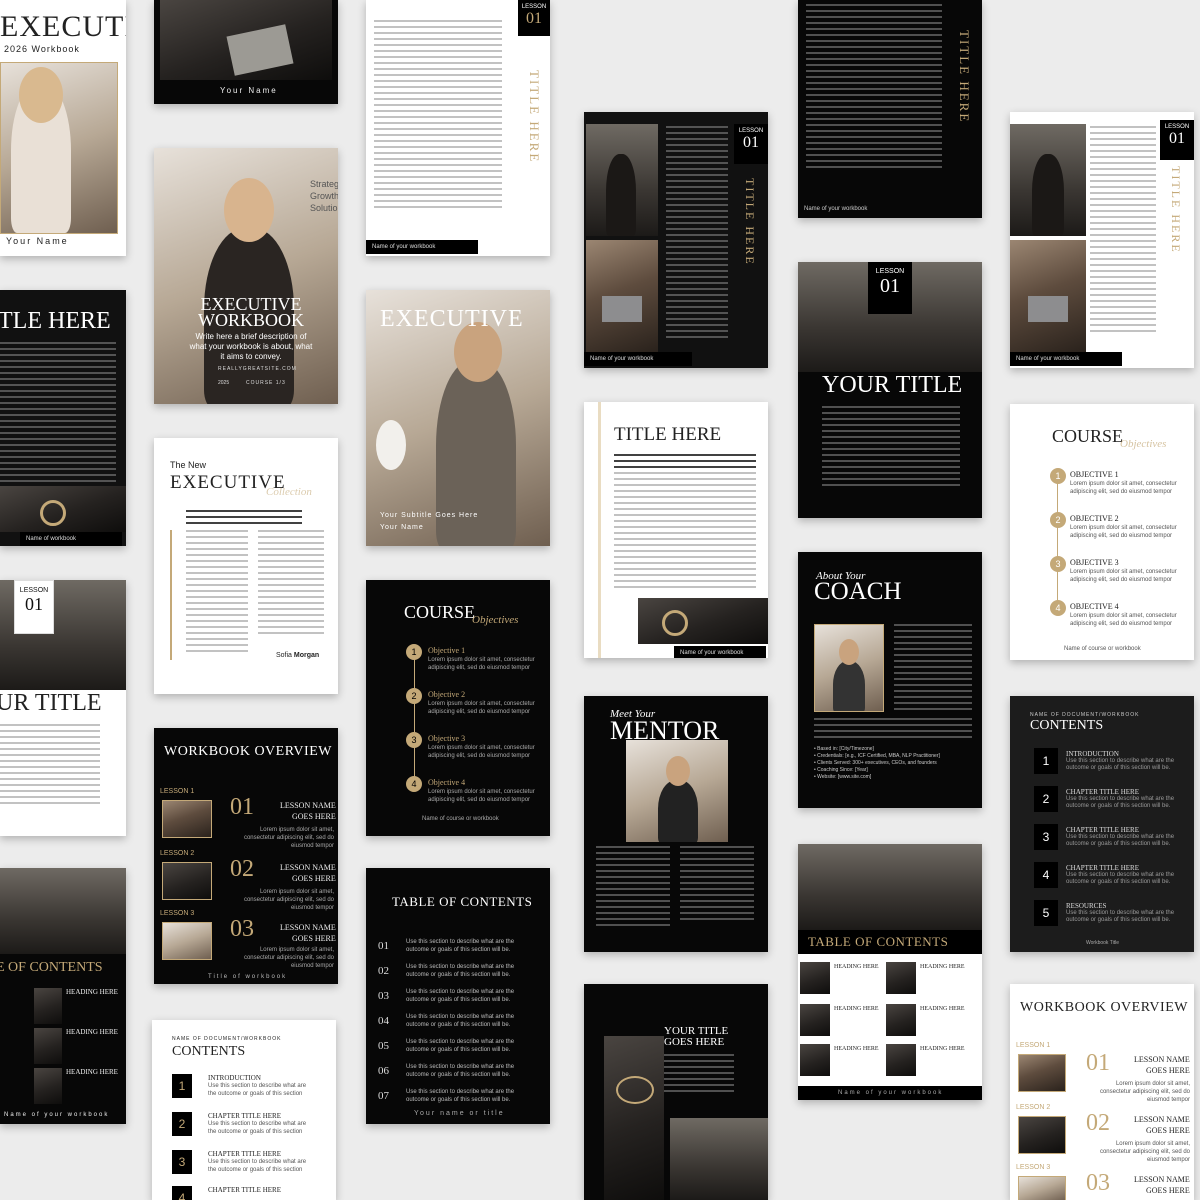 This screenshot has width=1200, height=1200. I want to click on toc-dark-footer: Your name or title, so click(459, 1113).